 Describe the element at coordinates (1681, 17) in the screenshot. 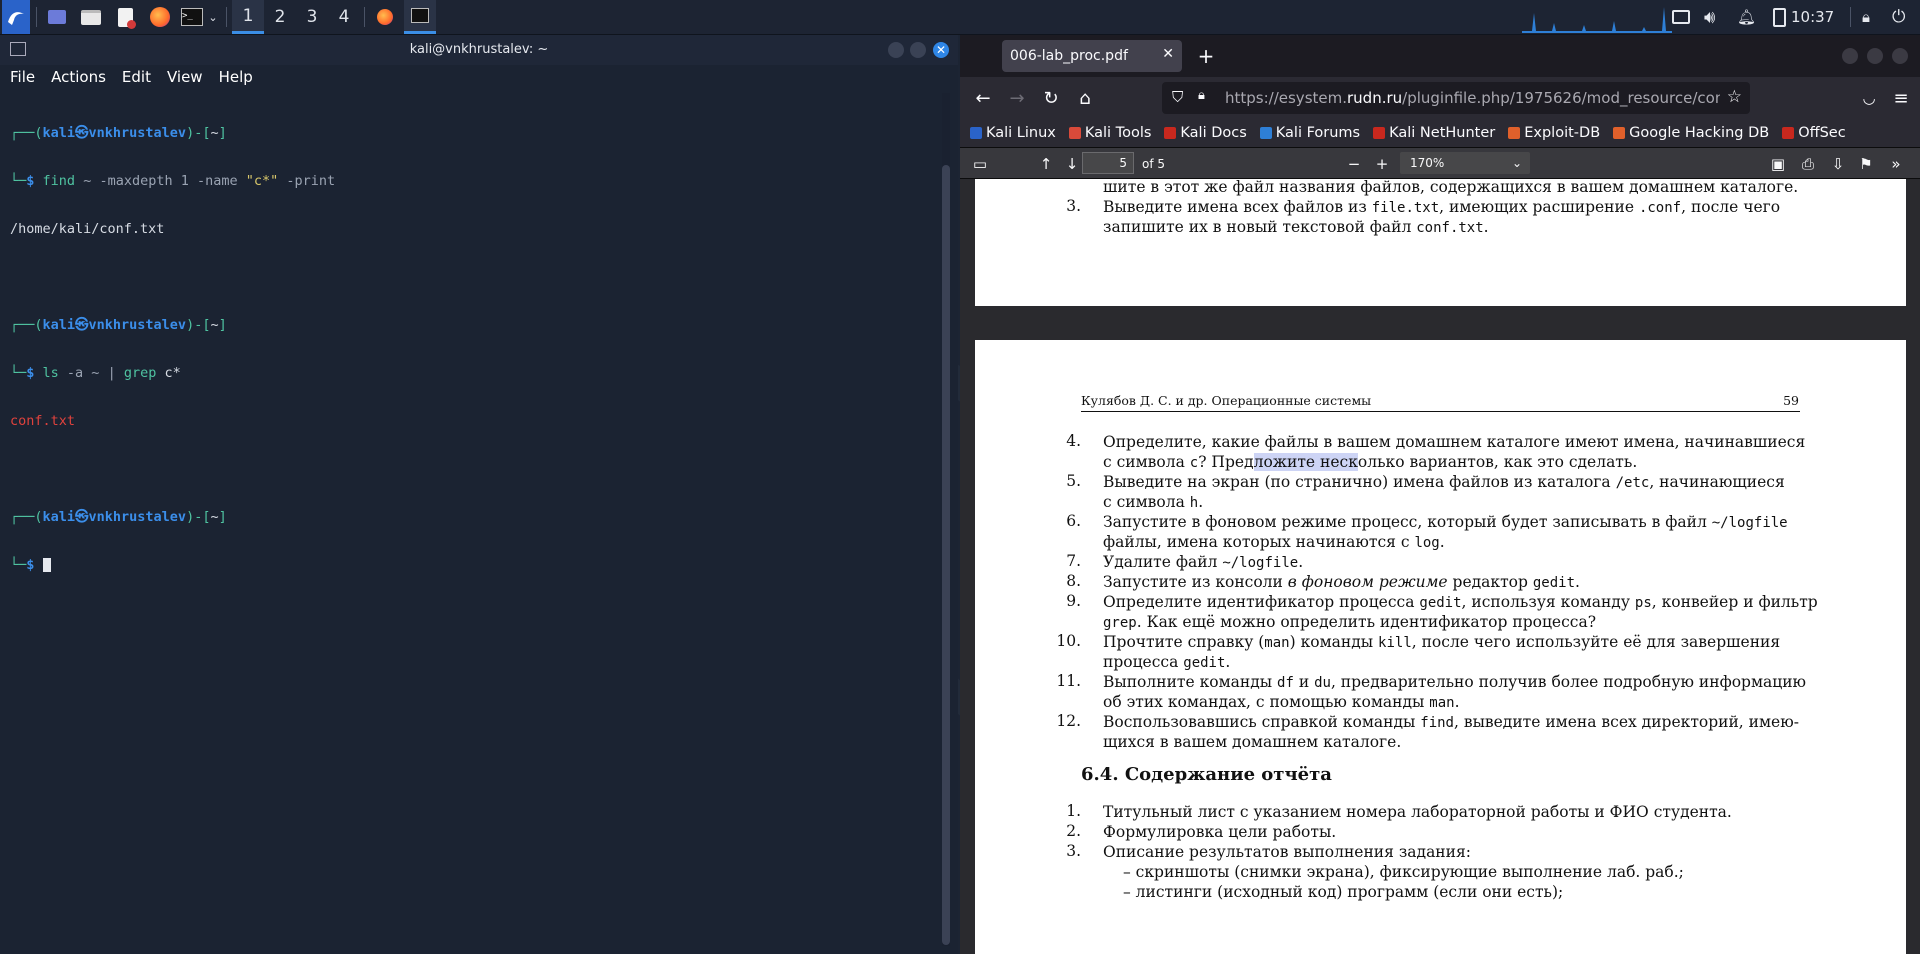

I see `display-icon` at that location.